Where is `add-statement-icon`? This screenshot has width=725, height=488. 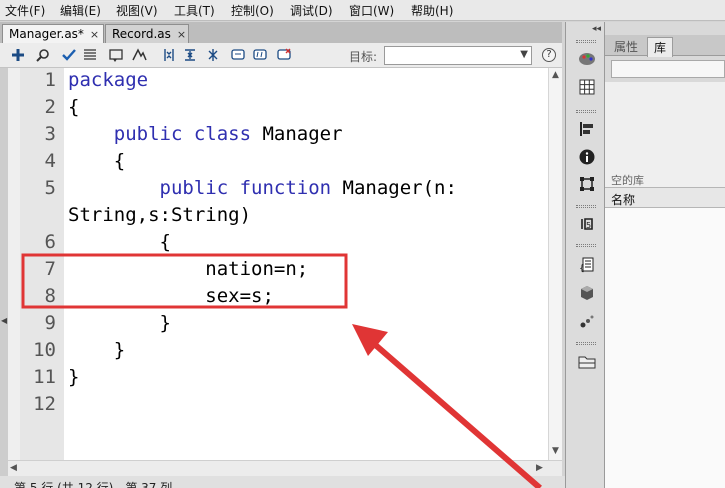
add-statement-icon is located at coordinates (18, 55).